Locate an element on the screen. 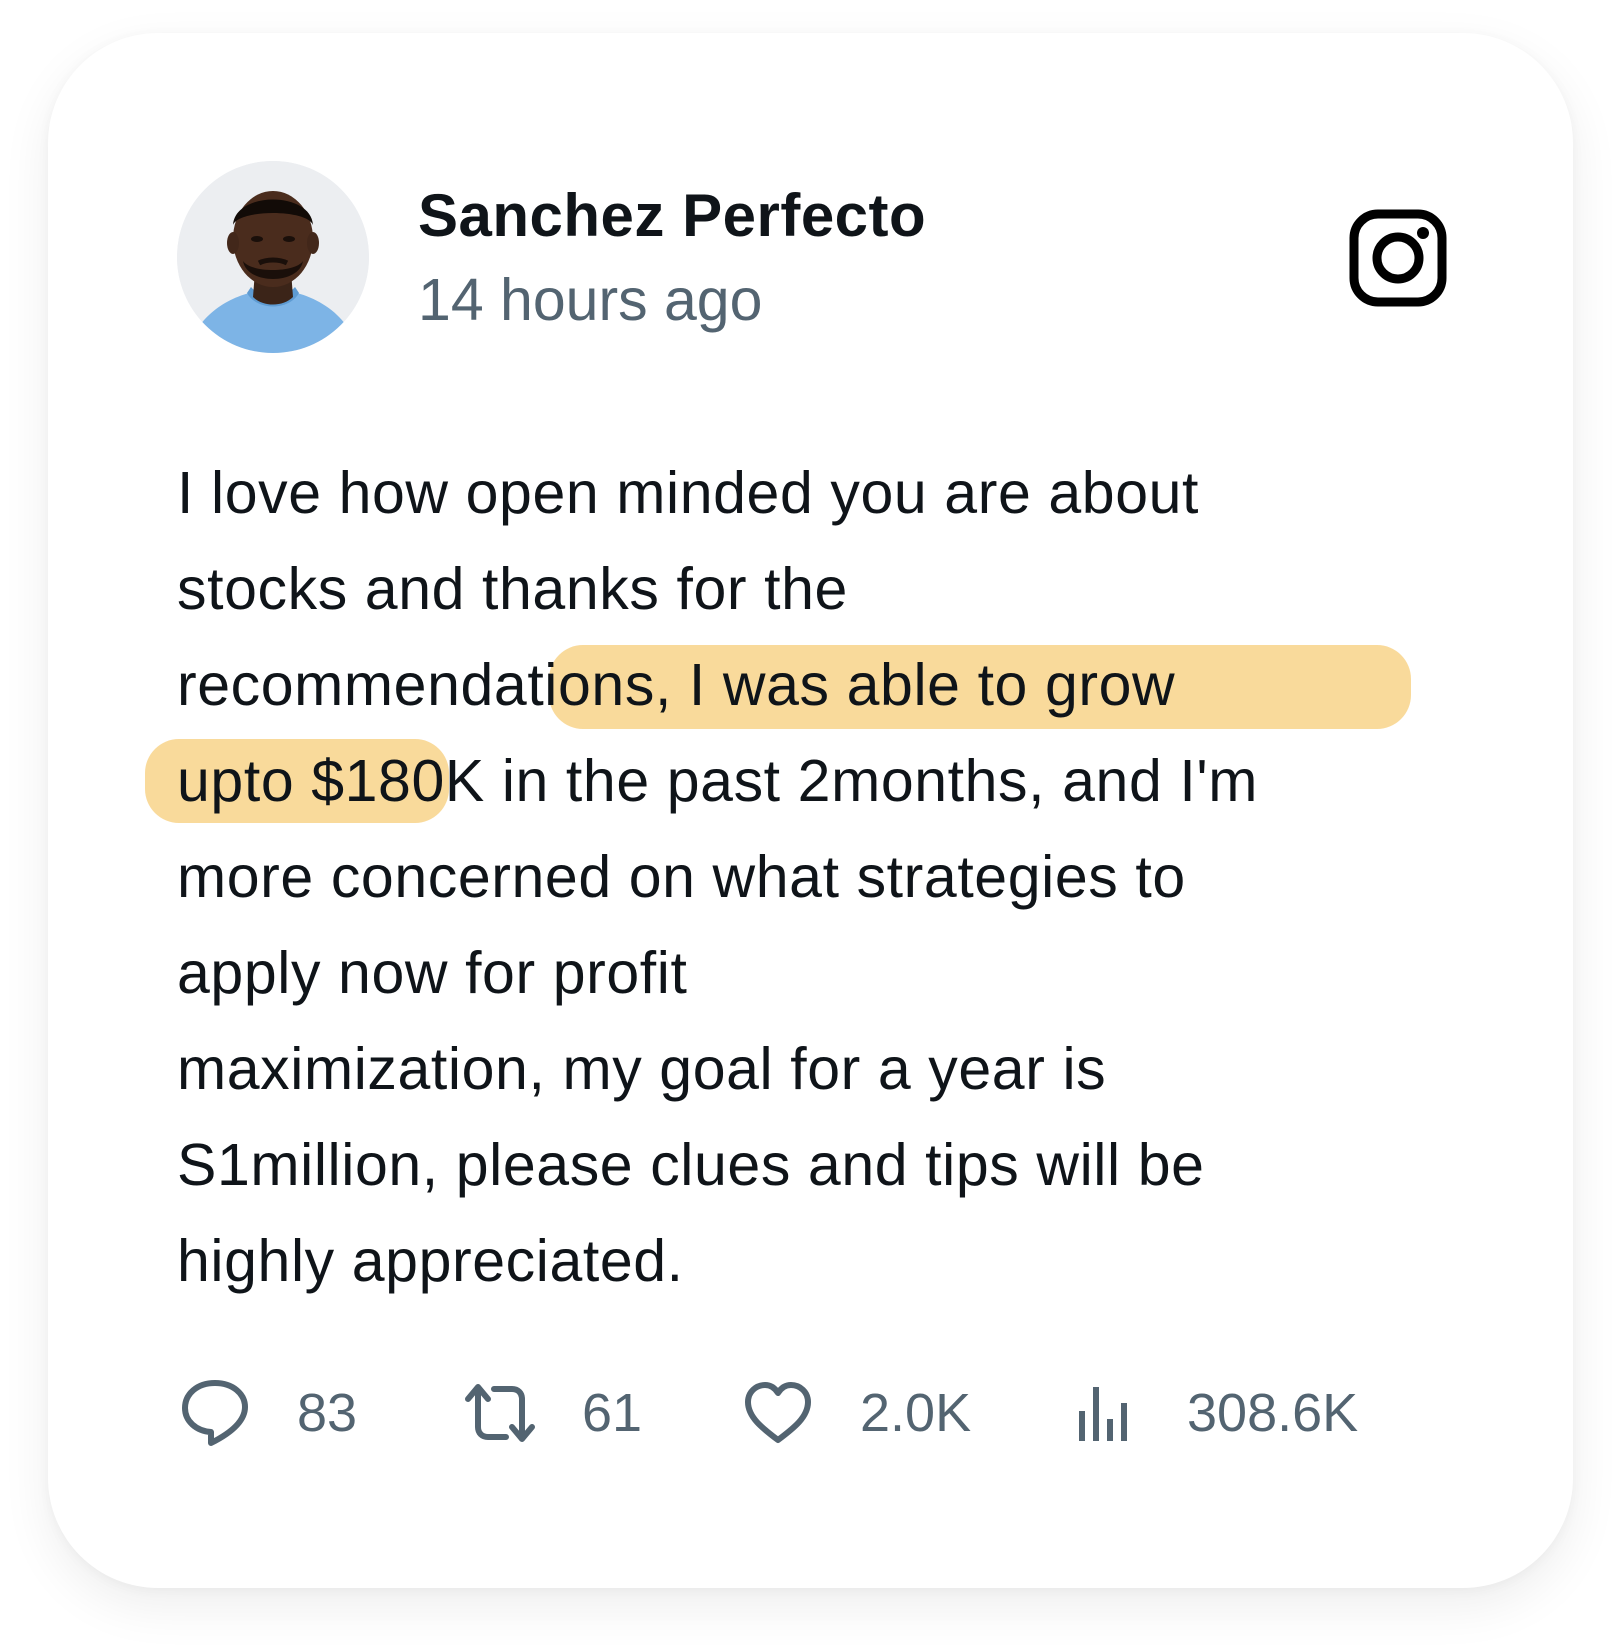 The height and width of the screenshot is (1649, 1619). post-body-line: upto $180K in the past 2months, and I'm is located at coordinates (821, 781).